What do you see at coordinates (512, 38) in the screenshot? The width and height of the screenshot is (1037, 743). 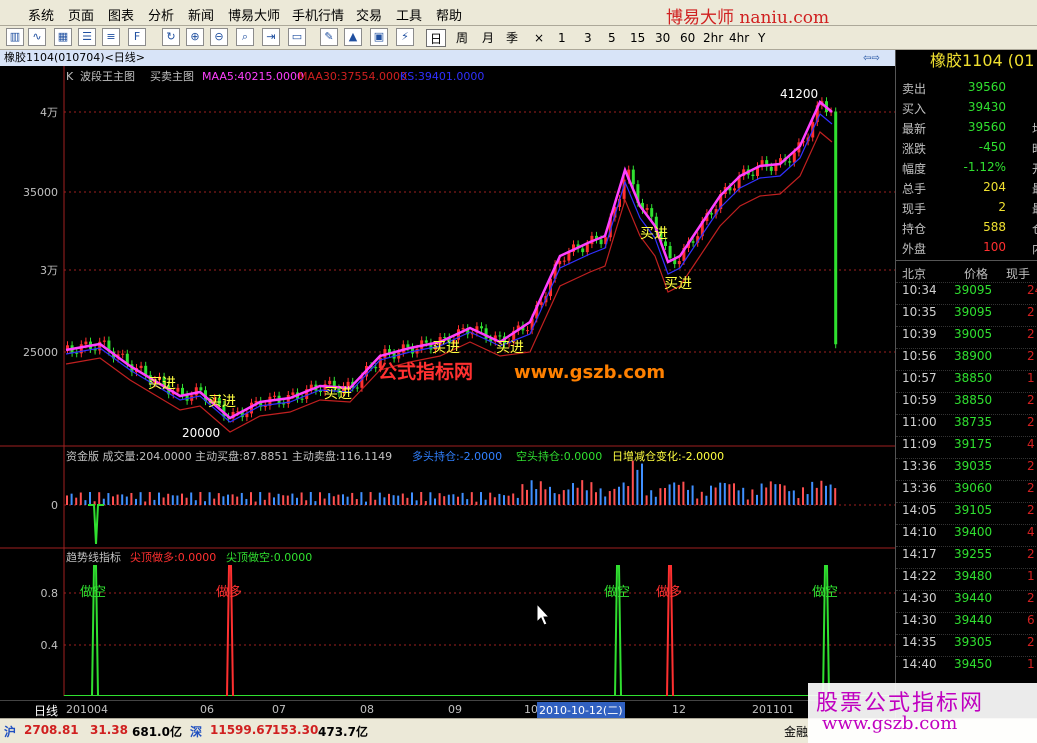 I see `period-quarter: 季` at bounding box center [512, 38].